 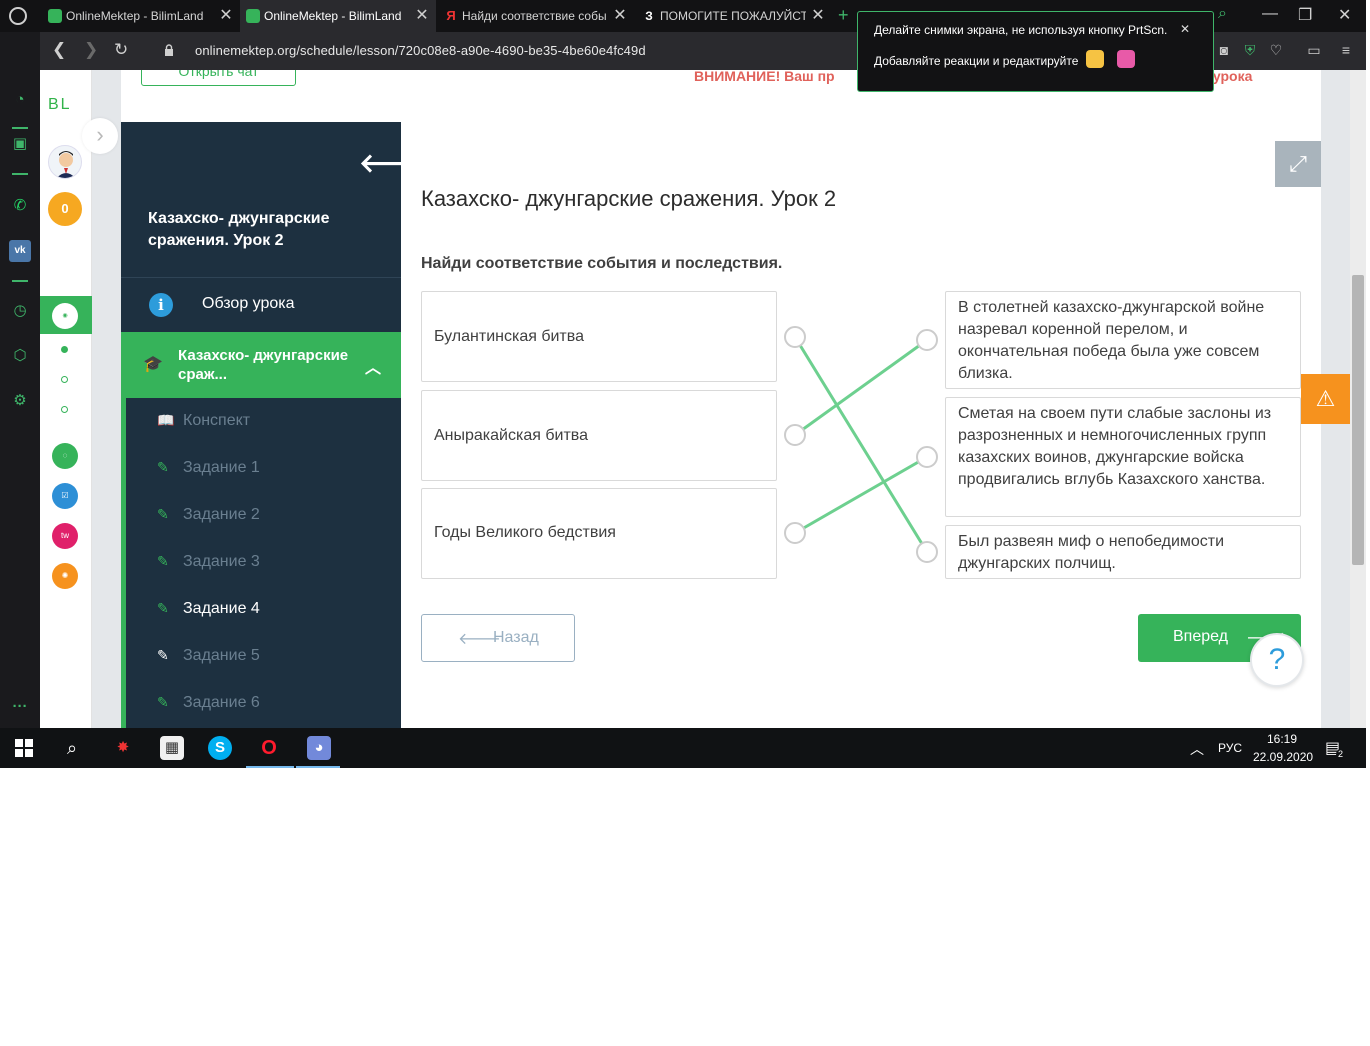 What do you see at coordinates (20, 100) in the screenshot?
I see `speed-dial-icon: ◔` at bounding box center [20, 100].